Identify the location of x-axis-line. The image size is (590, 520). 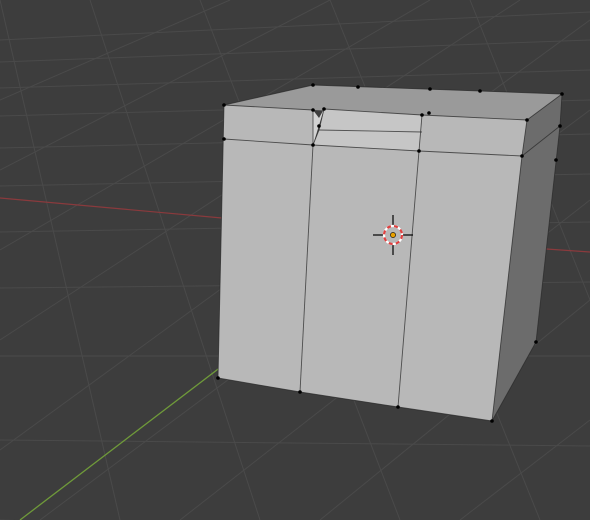
(111, 208).